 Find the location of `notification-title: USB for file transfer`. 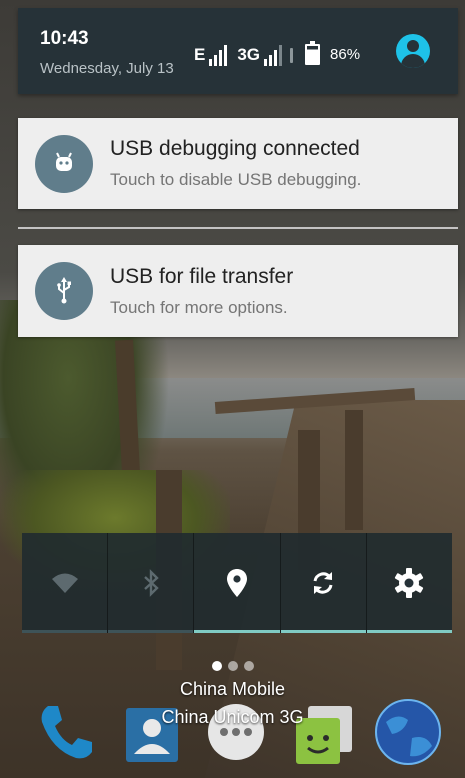

notification-title: USB for file transfer is located at coordinates (202, 276).